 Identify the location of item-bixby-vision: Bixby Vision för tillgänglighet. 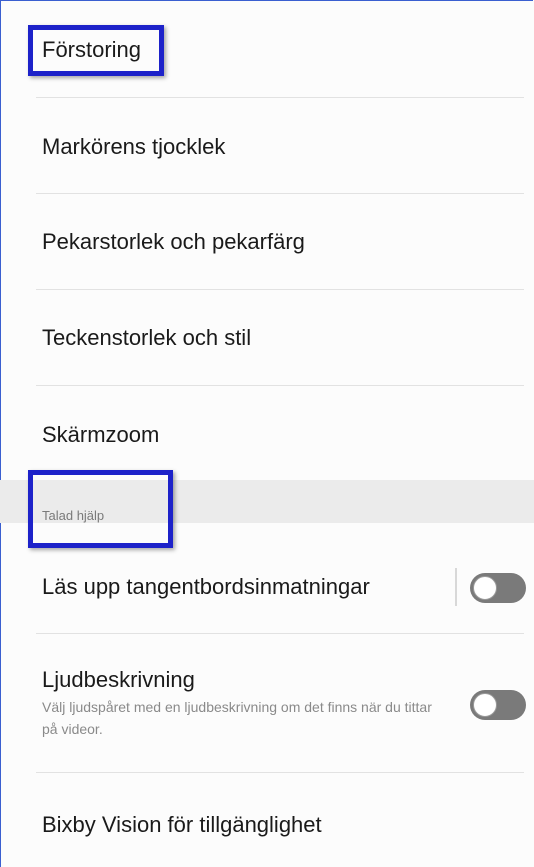
(278, 825).